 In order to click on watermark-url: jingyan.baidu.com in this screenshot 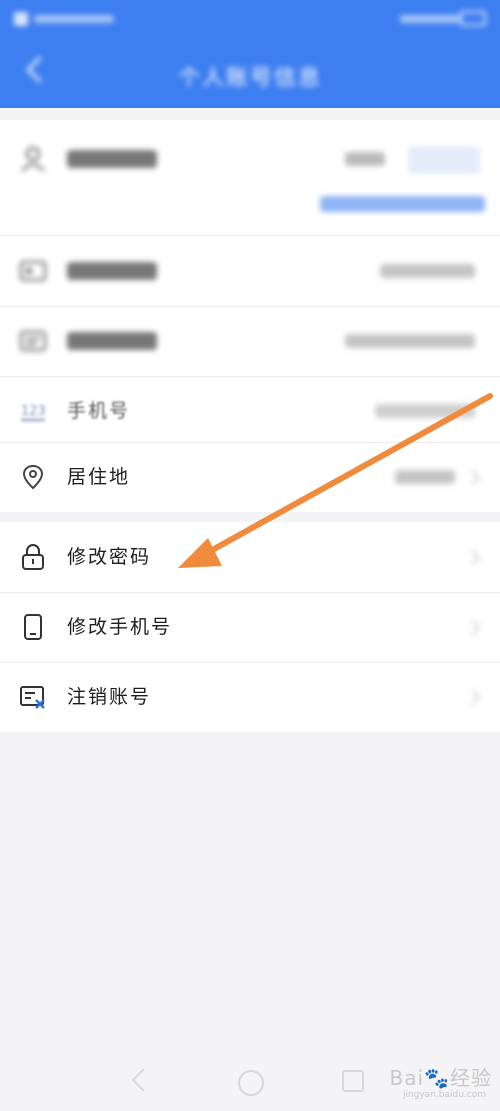, I will do `click(444, 1095)`.